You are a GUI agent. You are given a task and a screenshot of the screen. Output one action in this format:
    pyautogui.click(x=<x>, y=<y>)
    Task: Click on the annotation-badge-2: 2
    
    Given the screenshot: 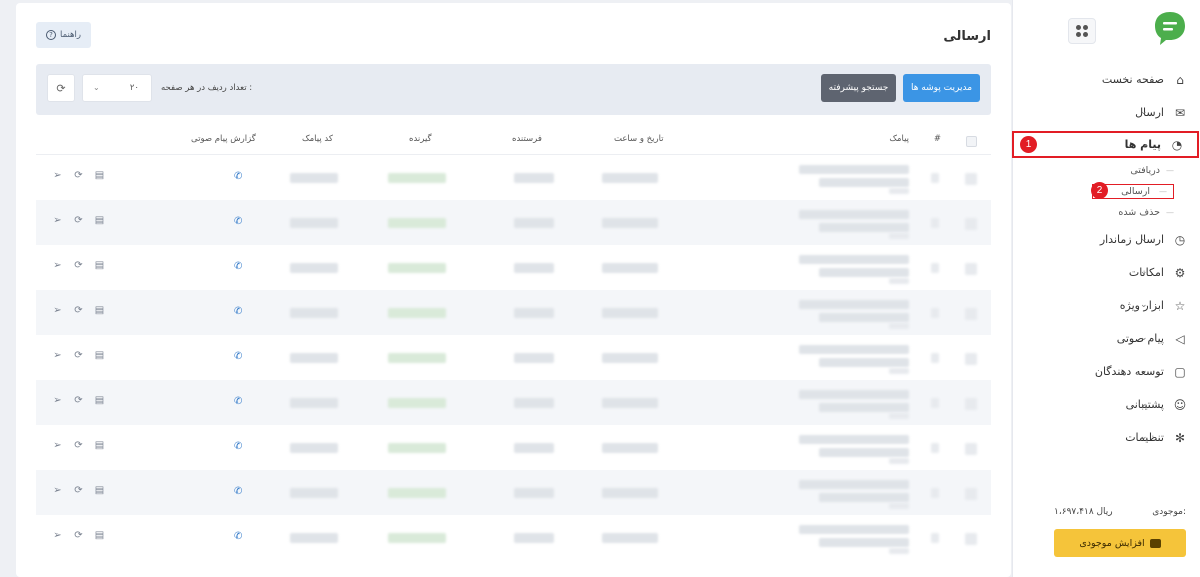 What is the action you would take?
    pyautogui.click(x=1099, y=190)
    